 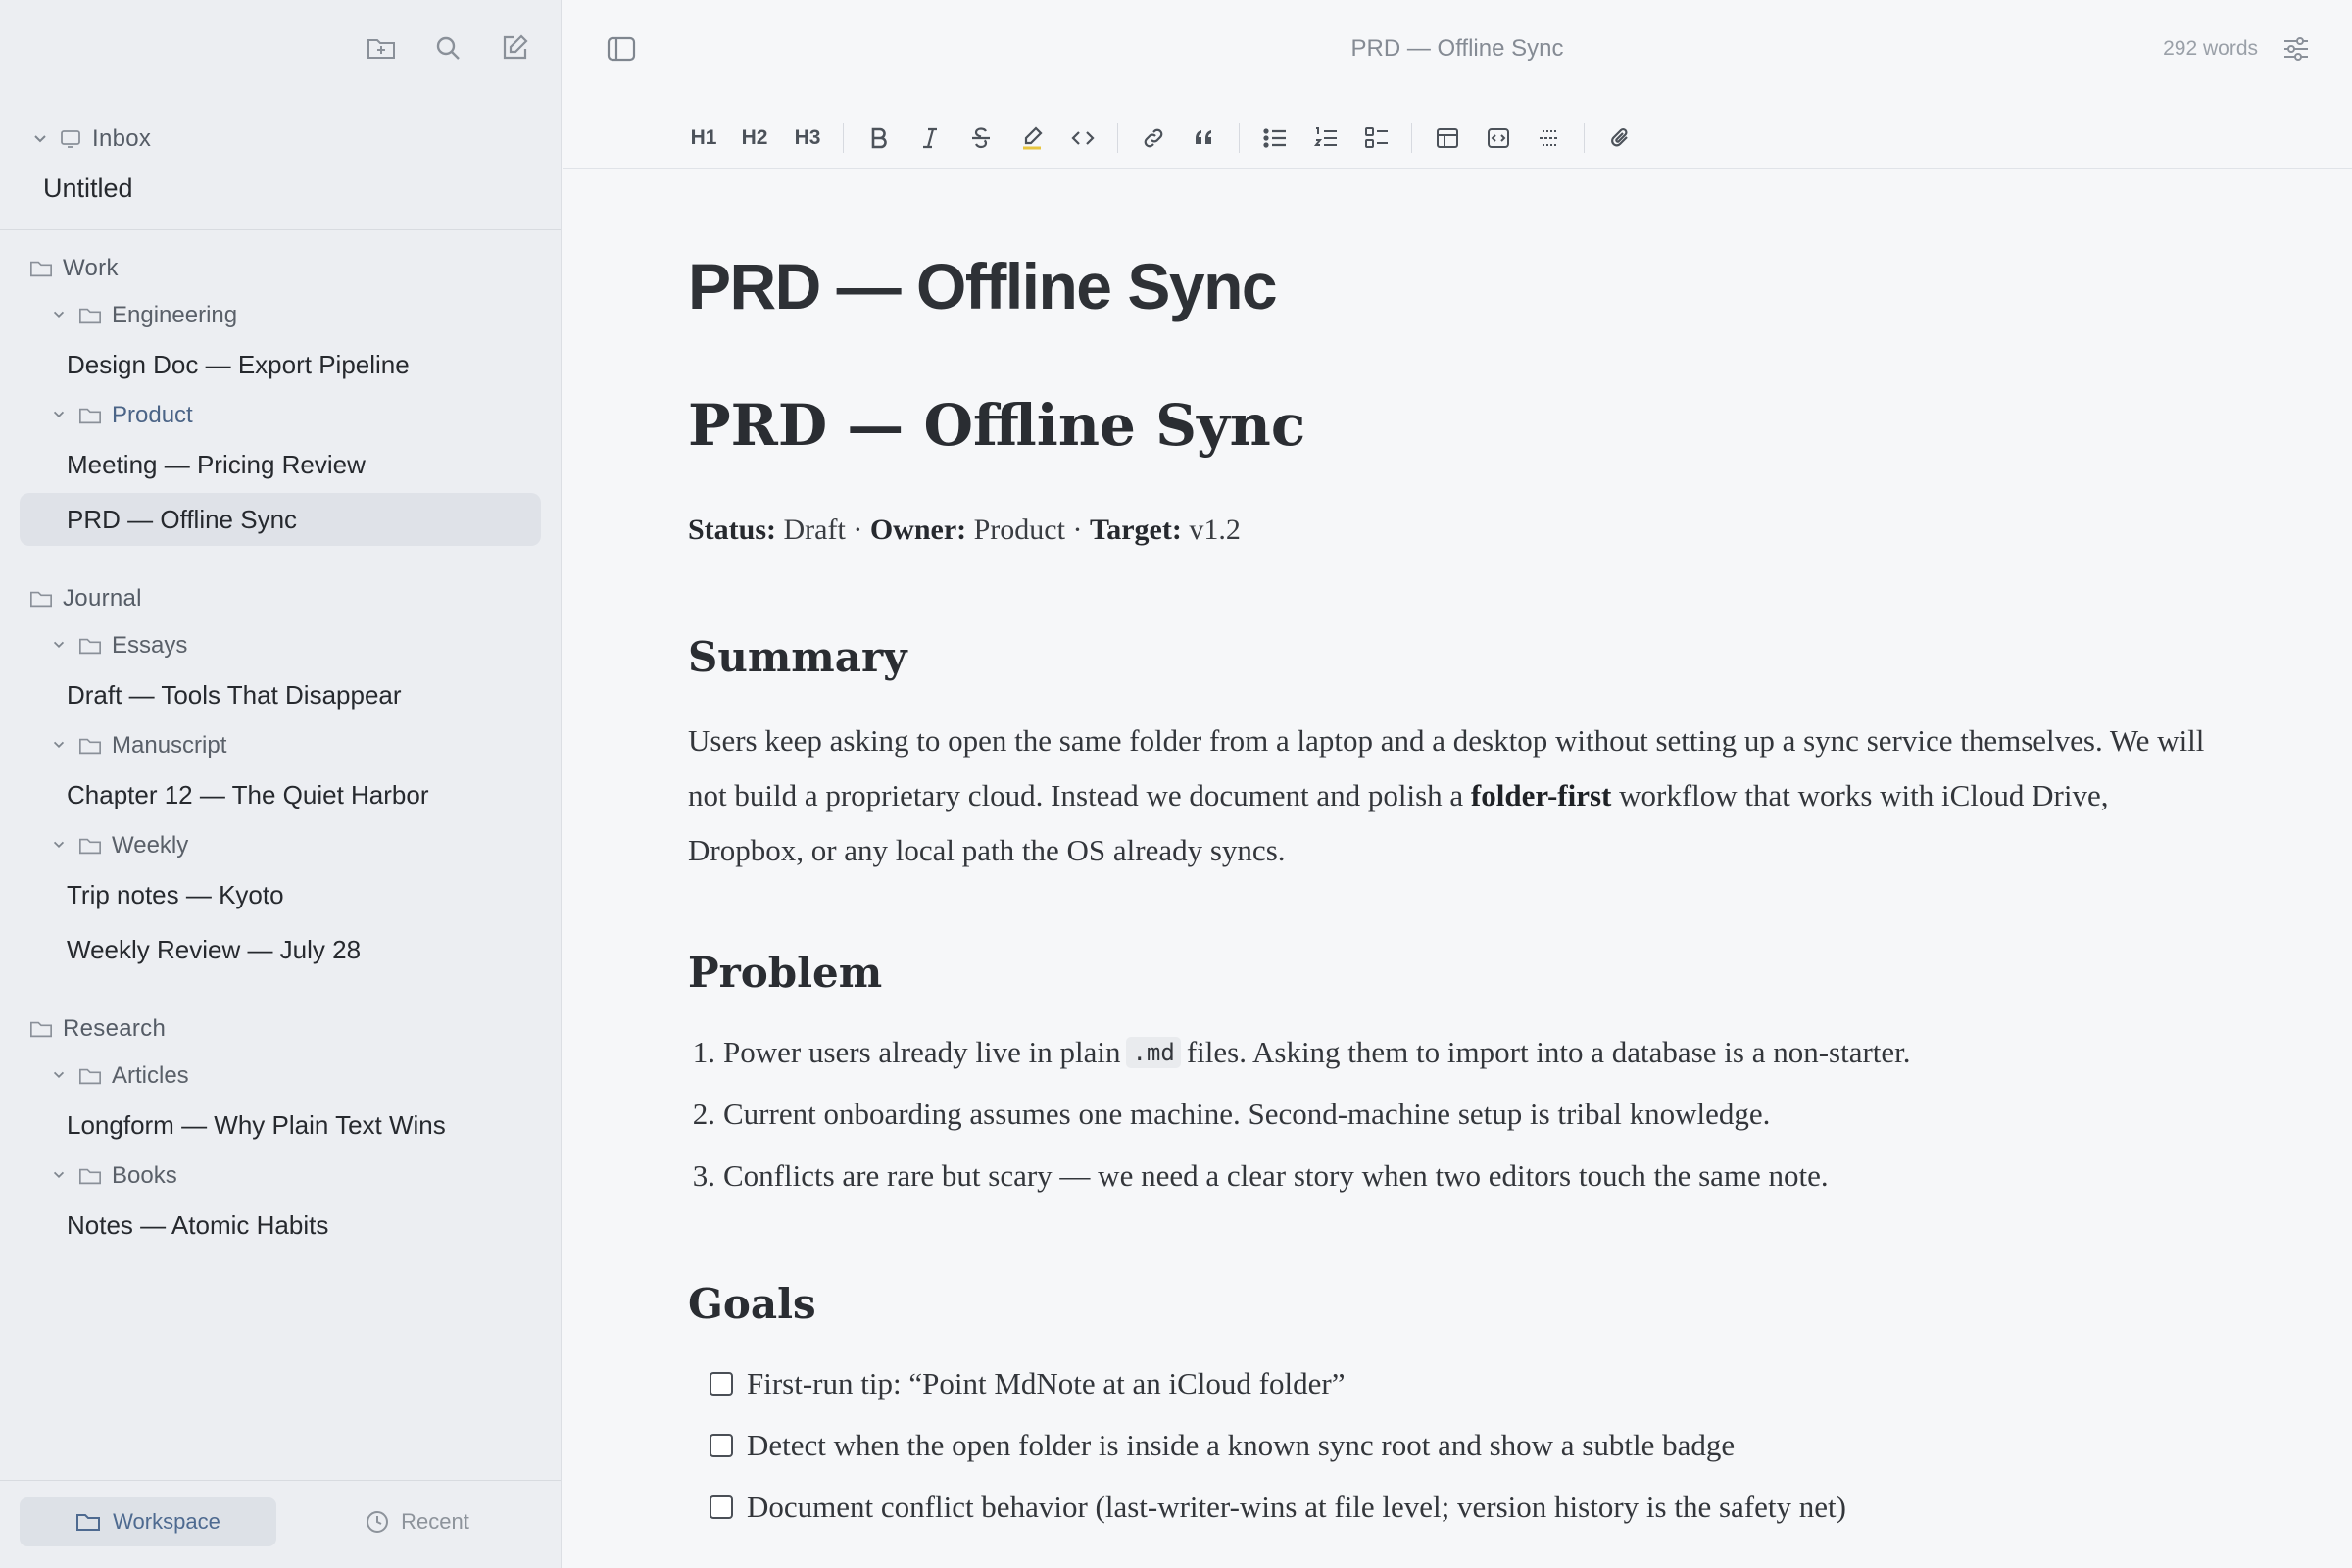 I want to click on tab-workspace: Workspace, so click(x=148, y=1521).